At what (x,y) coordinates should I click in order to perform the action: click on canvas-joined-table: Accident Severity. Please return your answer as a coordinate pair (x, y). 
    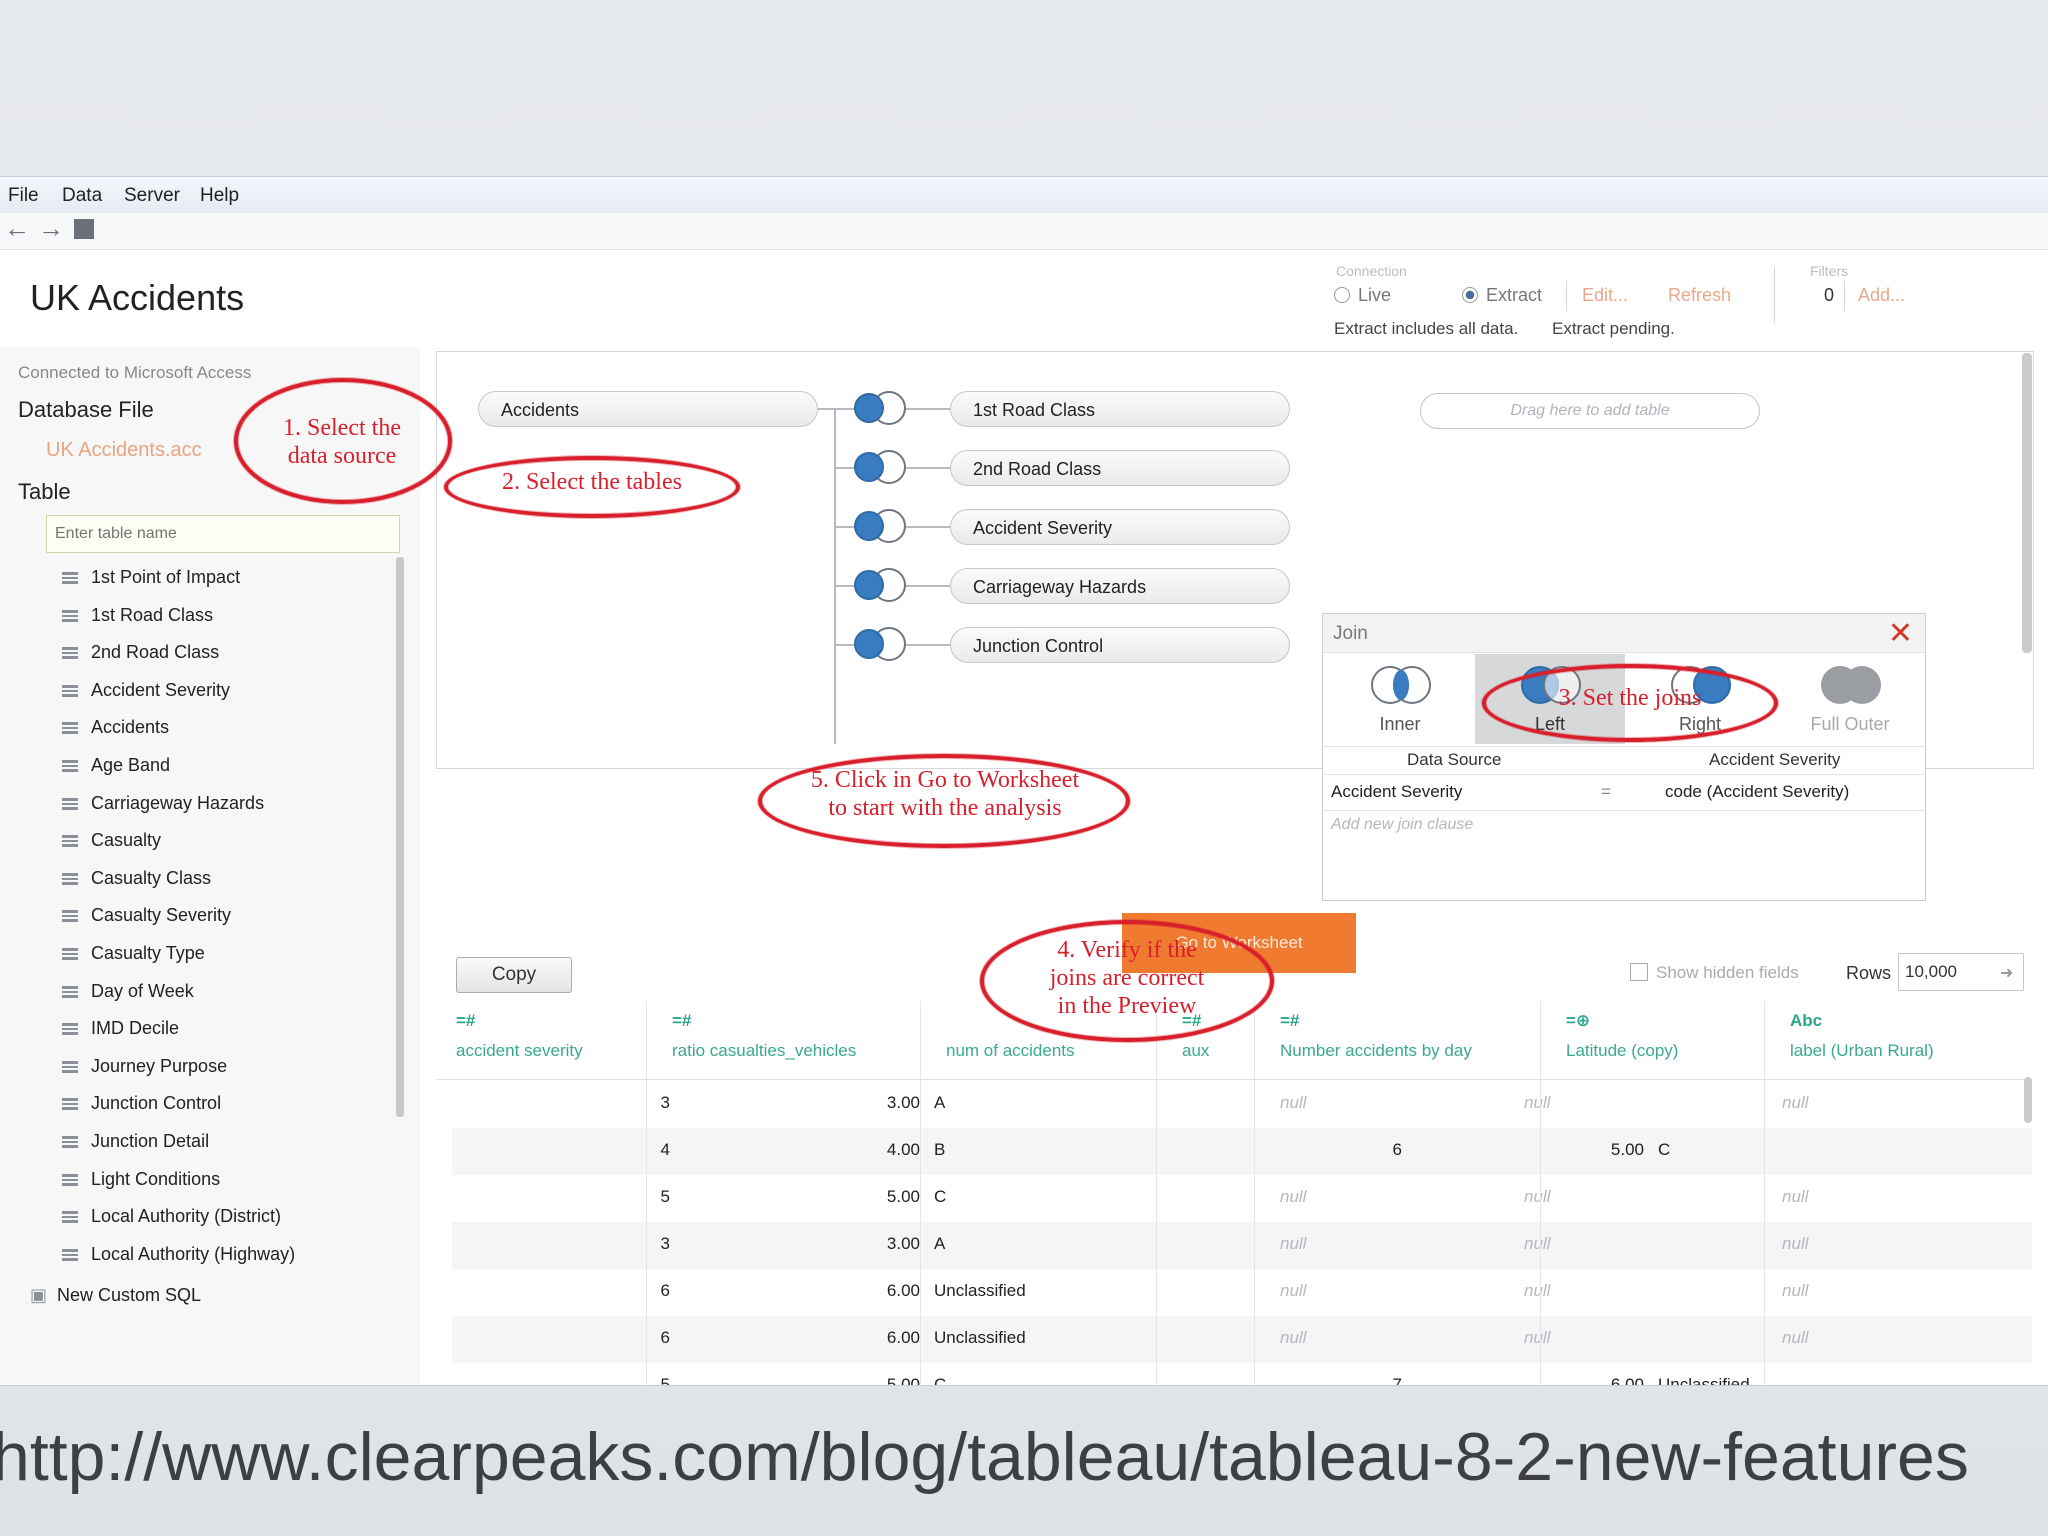
    Looking at the image, I should click on (1120, 527).